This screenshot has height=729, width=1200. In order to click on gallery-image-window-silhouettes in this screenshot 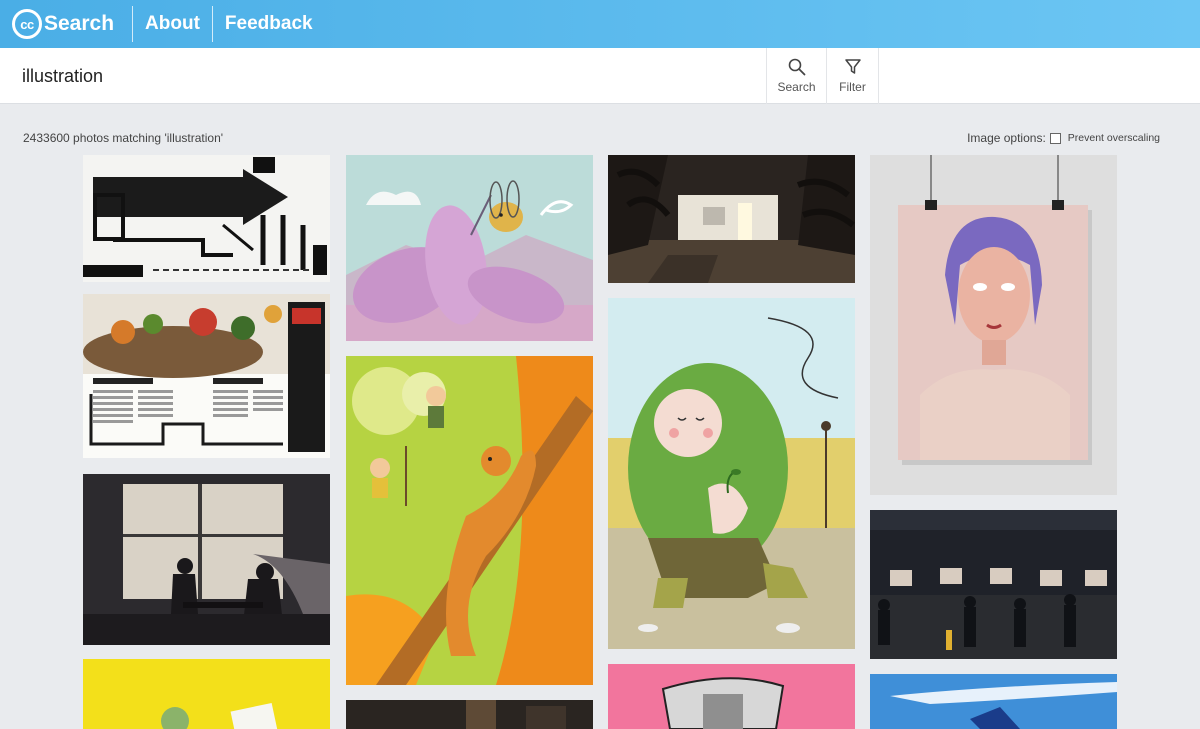, I will do `click(206, 559)`.